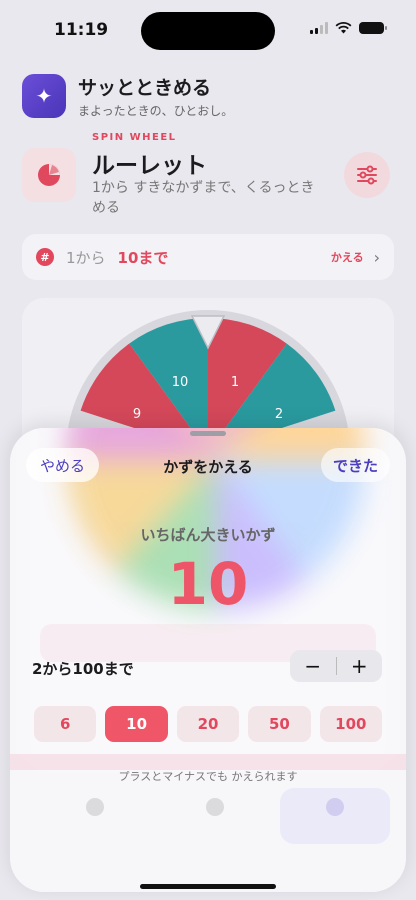 The height and width of the screenshot is (900, 416). What do you see at coordinates (49, 175) in the screenshot?
I see `pie-chart-icon` at bounding box center [49, 175].